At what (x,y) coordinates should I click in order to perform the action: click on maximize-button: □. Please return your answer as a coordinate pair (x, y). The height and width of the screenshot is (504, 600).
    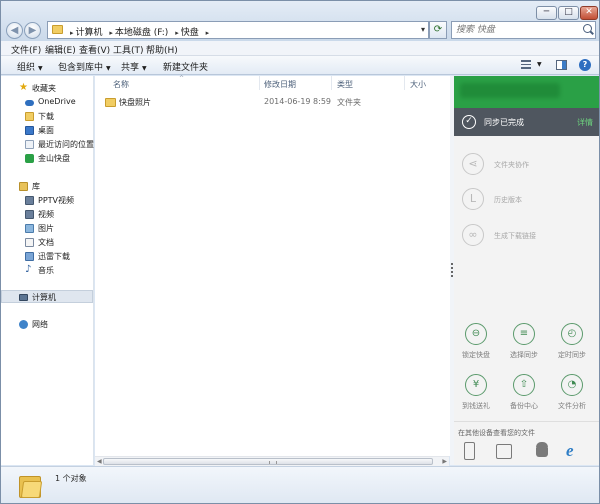
    Looking at the image, I should click on (568, 13).